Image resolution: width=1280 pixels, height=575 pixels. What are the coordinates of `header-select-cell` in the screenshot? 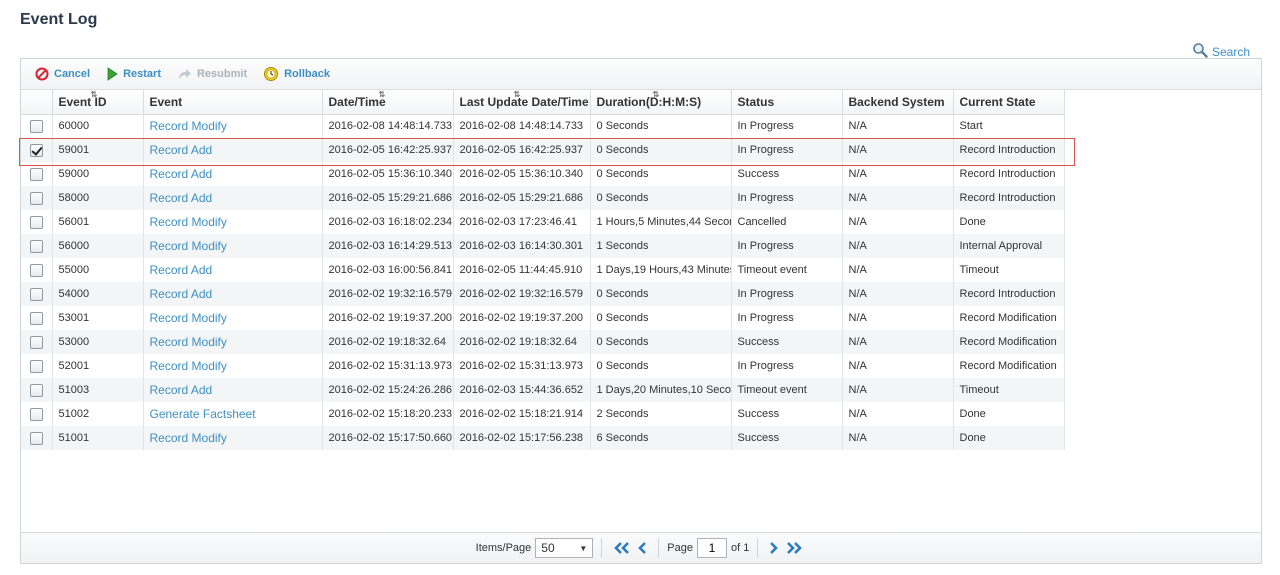 It's located at (37, 102).